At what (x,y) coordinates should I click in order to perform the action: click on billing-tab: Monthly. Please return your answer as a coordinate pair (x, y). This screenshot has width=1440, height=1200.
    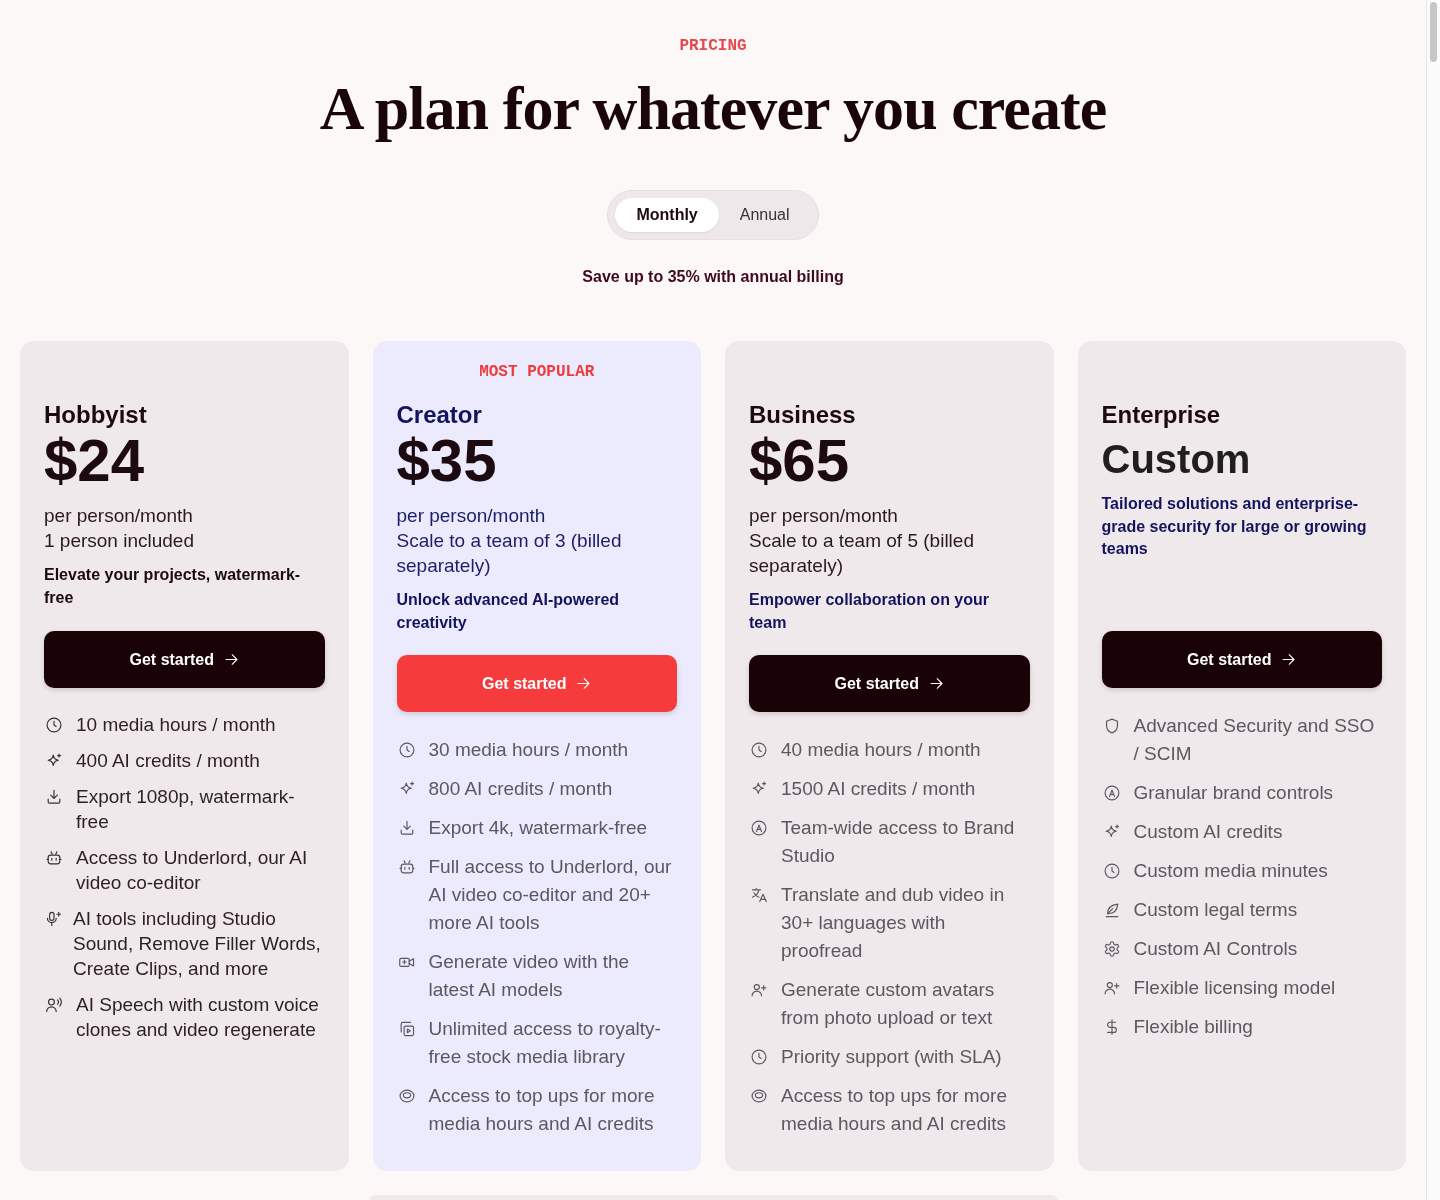
    Looking at the image, I should click on (667, 215).